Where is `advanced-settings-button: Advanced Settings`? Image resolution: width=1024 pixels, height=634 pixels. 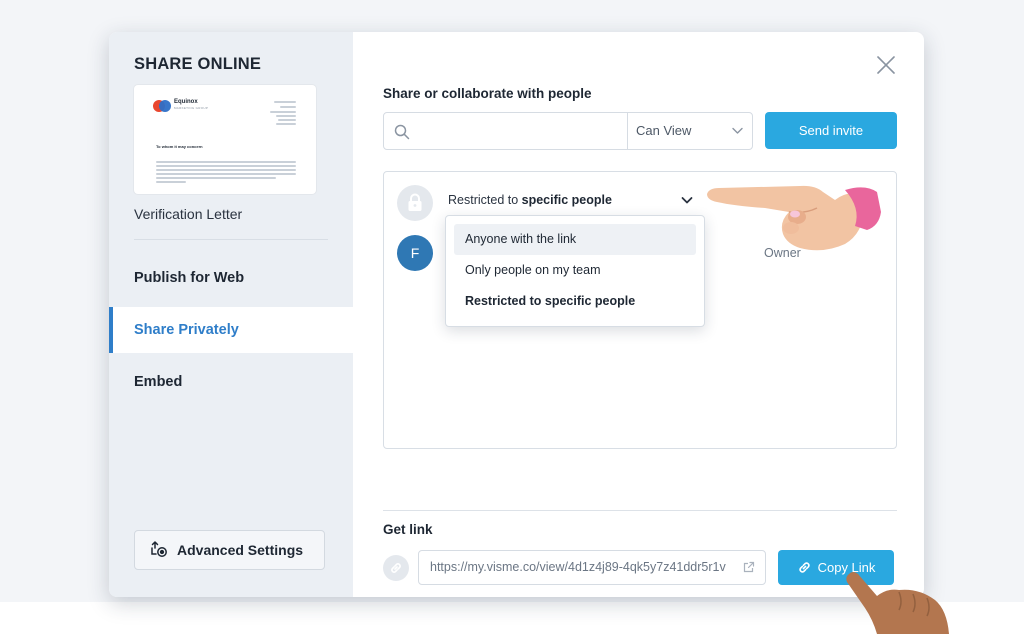 advanced-settings-button: Advanced Settings is located at coordinates (229, 550).